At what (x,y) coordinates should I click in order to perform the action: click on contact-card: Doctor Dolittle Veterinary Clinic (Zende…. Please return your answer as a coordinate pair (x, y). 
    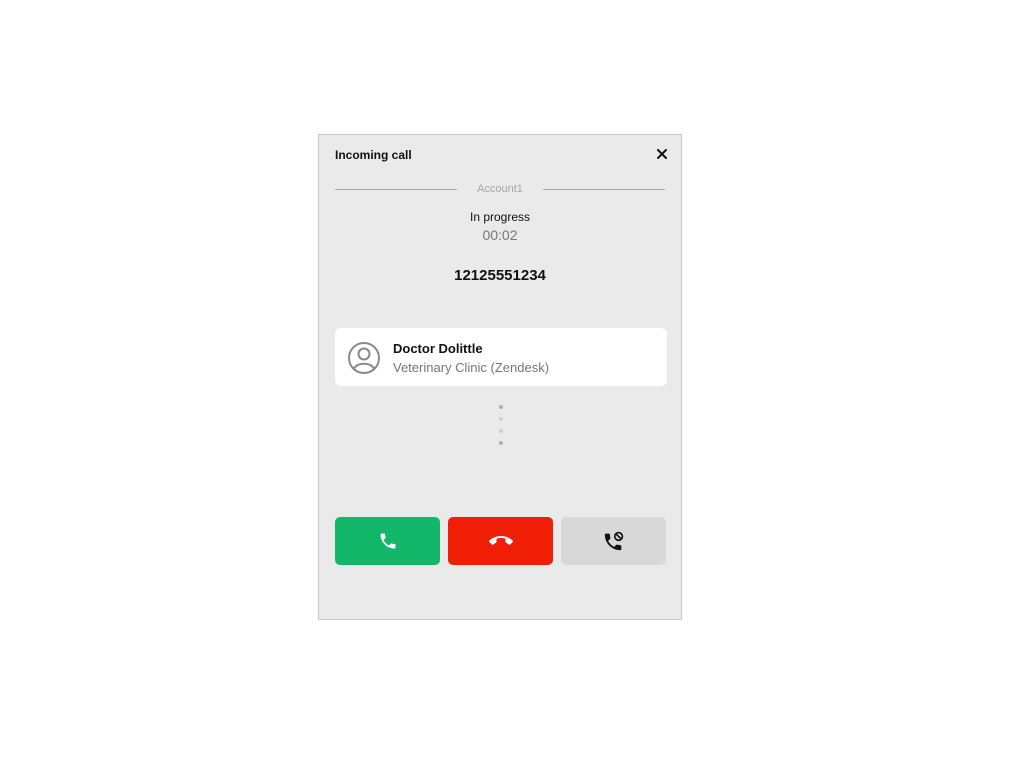
    Looking at the image, I should click on (501, 357).